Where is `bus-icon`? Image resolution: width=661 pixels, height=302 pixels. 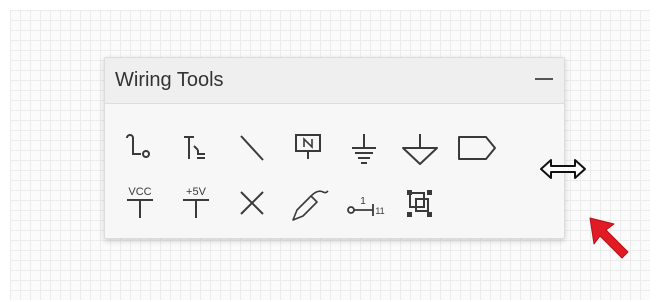
bus-icon is located at coordinates (194, 147).